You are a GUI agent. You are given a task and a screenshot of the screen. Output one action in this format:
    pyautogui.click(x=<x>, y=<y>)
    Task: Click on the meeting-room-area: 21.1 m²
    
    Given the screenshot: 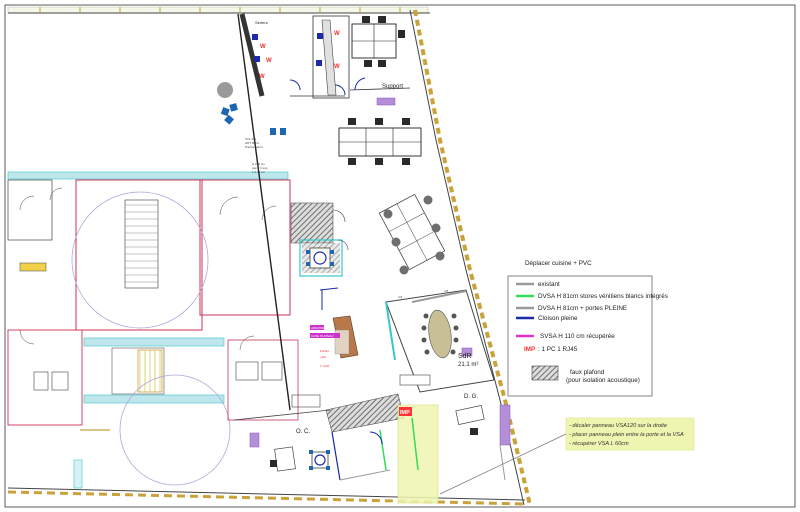 What is the action you would take?
    pyautogui.click(x=468, y=365)
    